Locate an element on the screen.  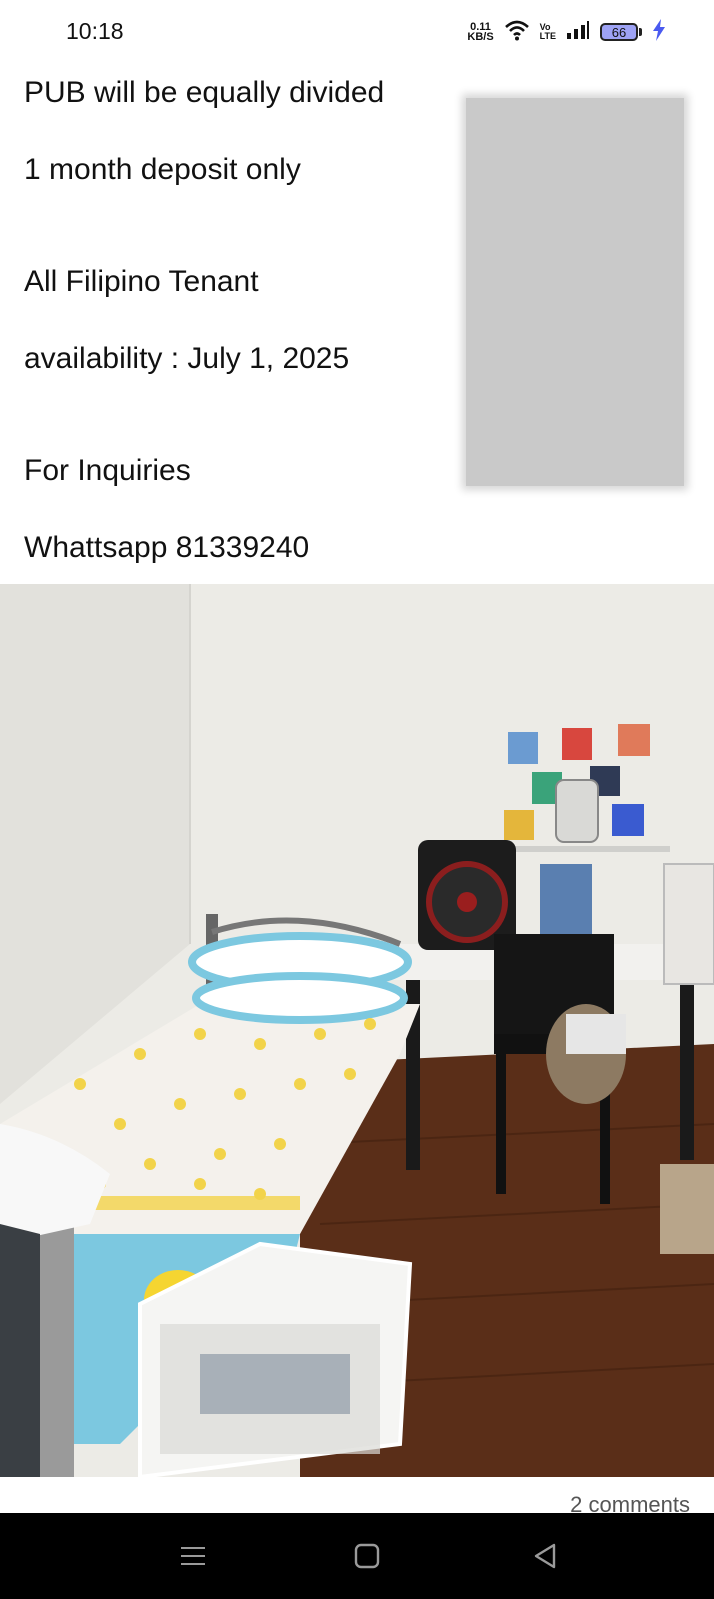
battery-icon: 66 is located at coordinates (621, 32).